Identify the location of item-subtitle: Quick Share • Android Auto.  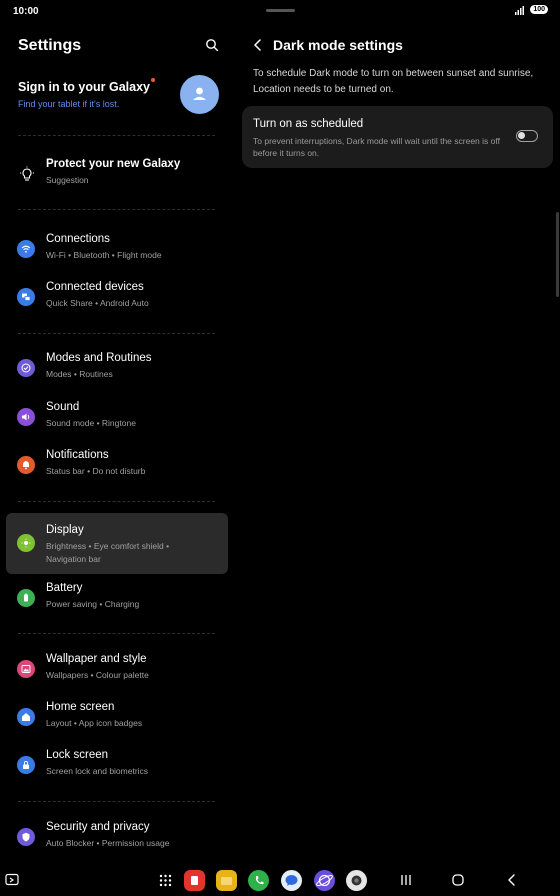
(97, 303).